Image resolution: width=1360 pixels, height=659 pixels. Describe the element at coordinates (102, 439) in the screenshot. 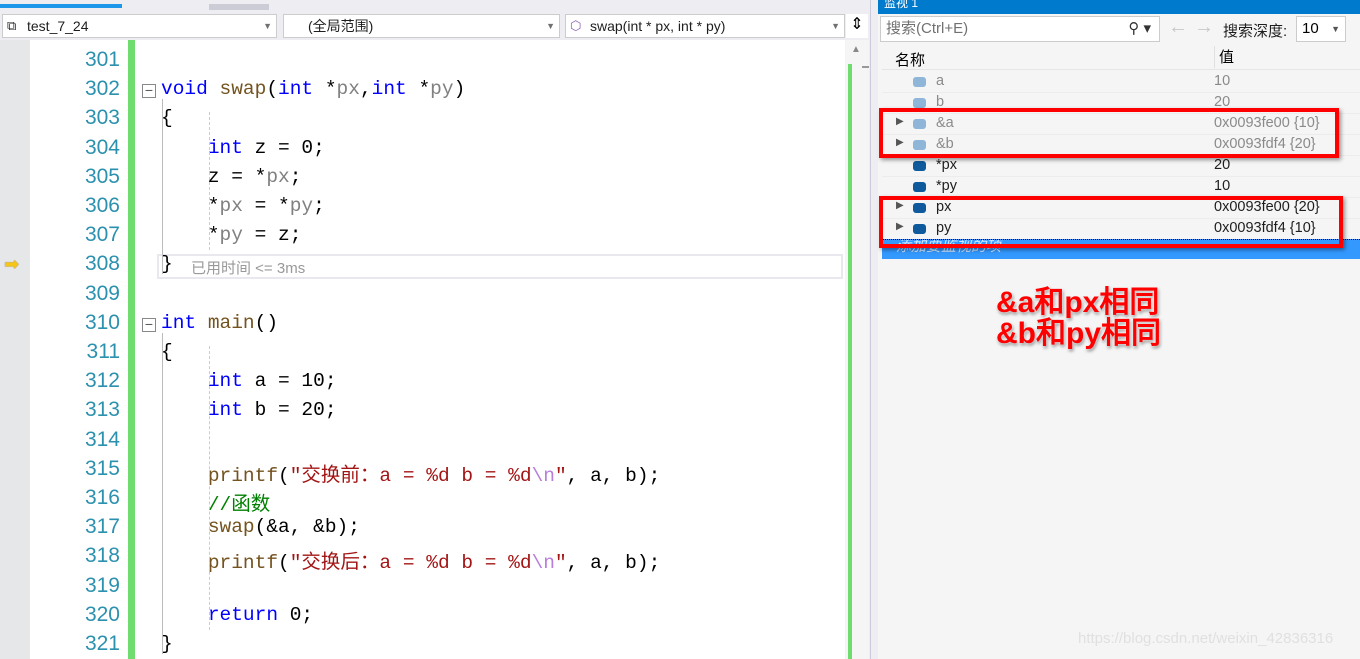

I see `line-number: 314` at that location.